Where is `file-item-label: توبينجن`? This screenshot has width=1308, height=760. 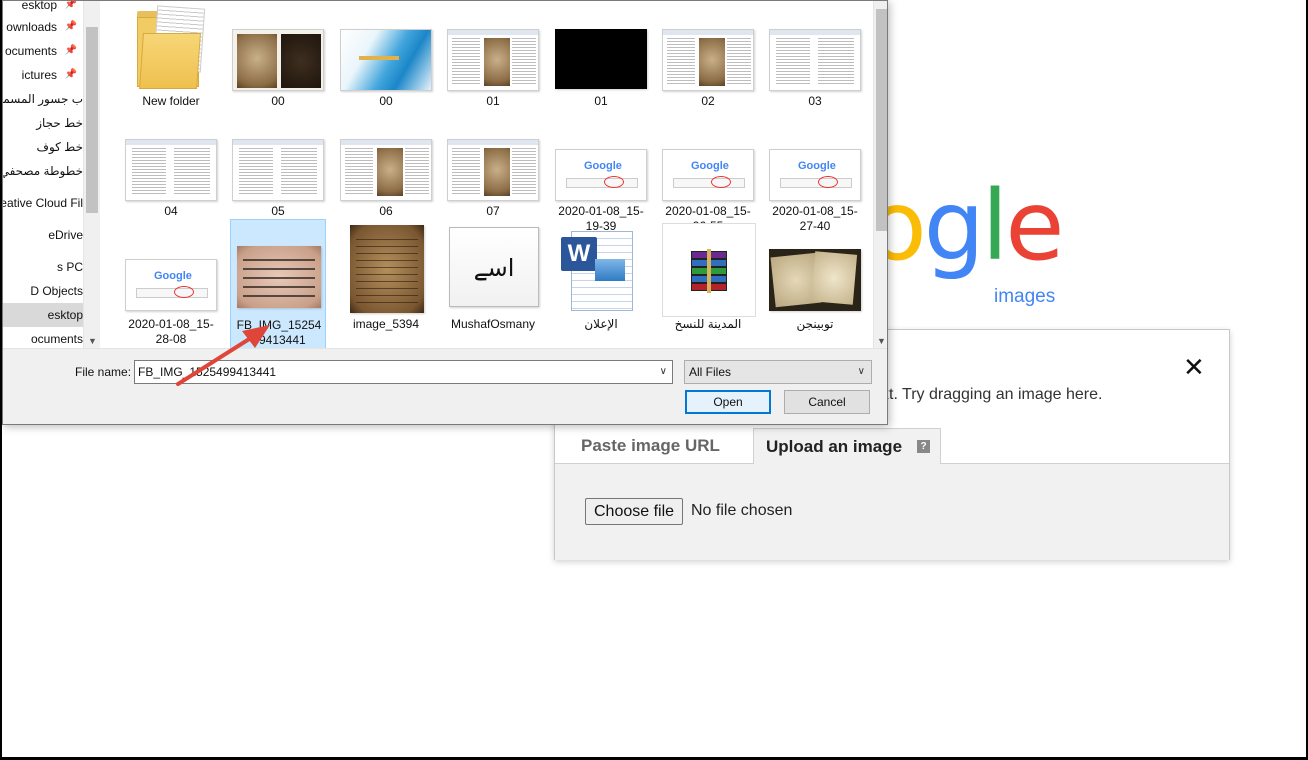 file-item-label: توبينجن is located at coordinates (815, 324).